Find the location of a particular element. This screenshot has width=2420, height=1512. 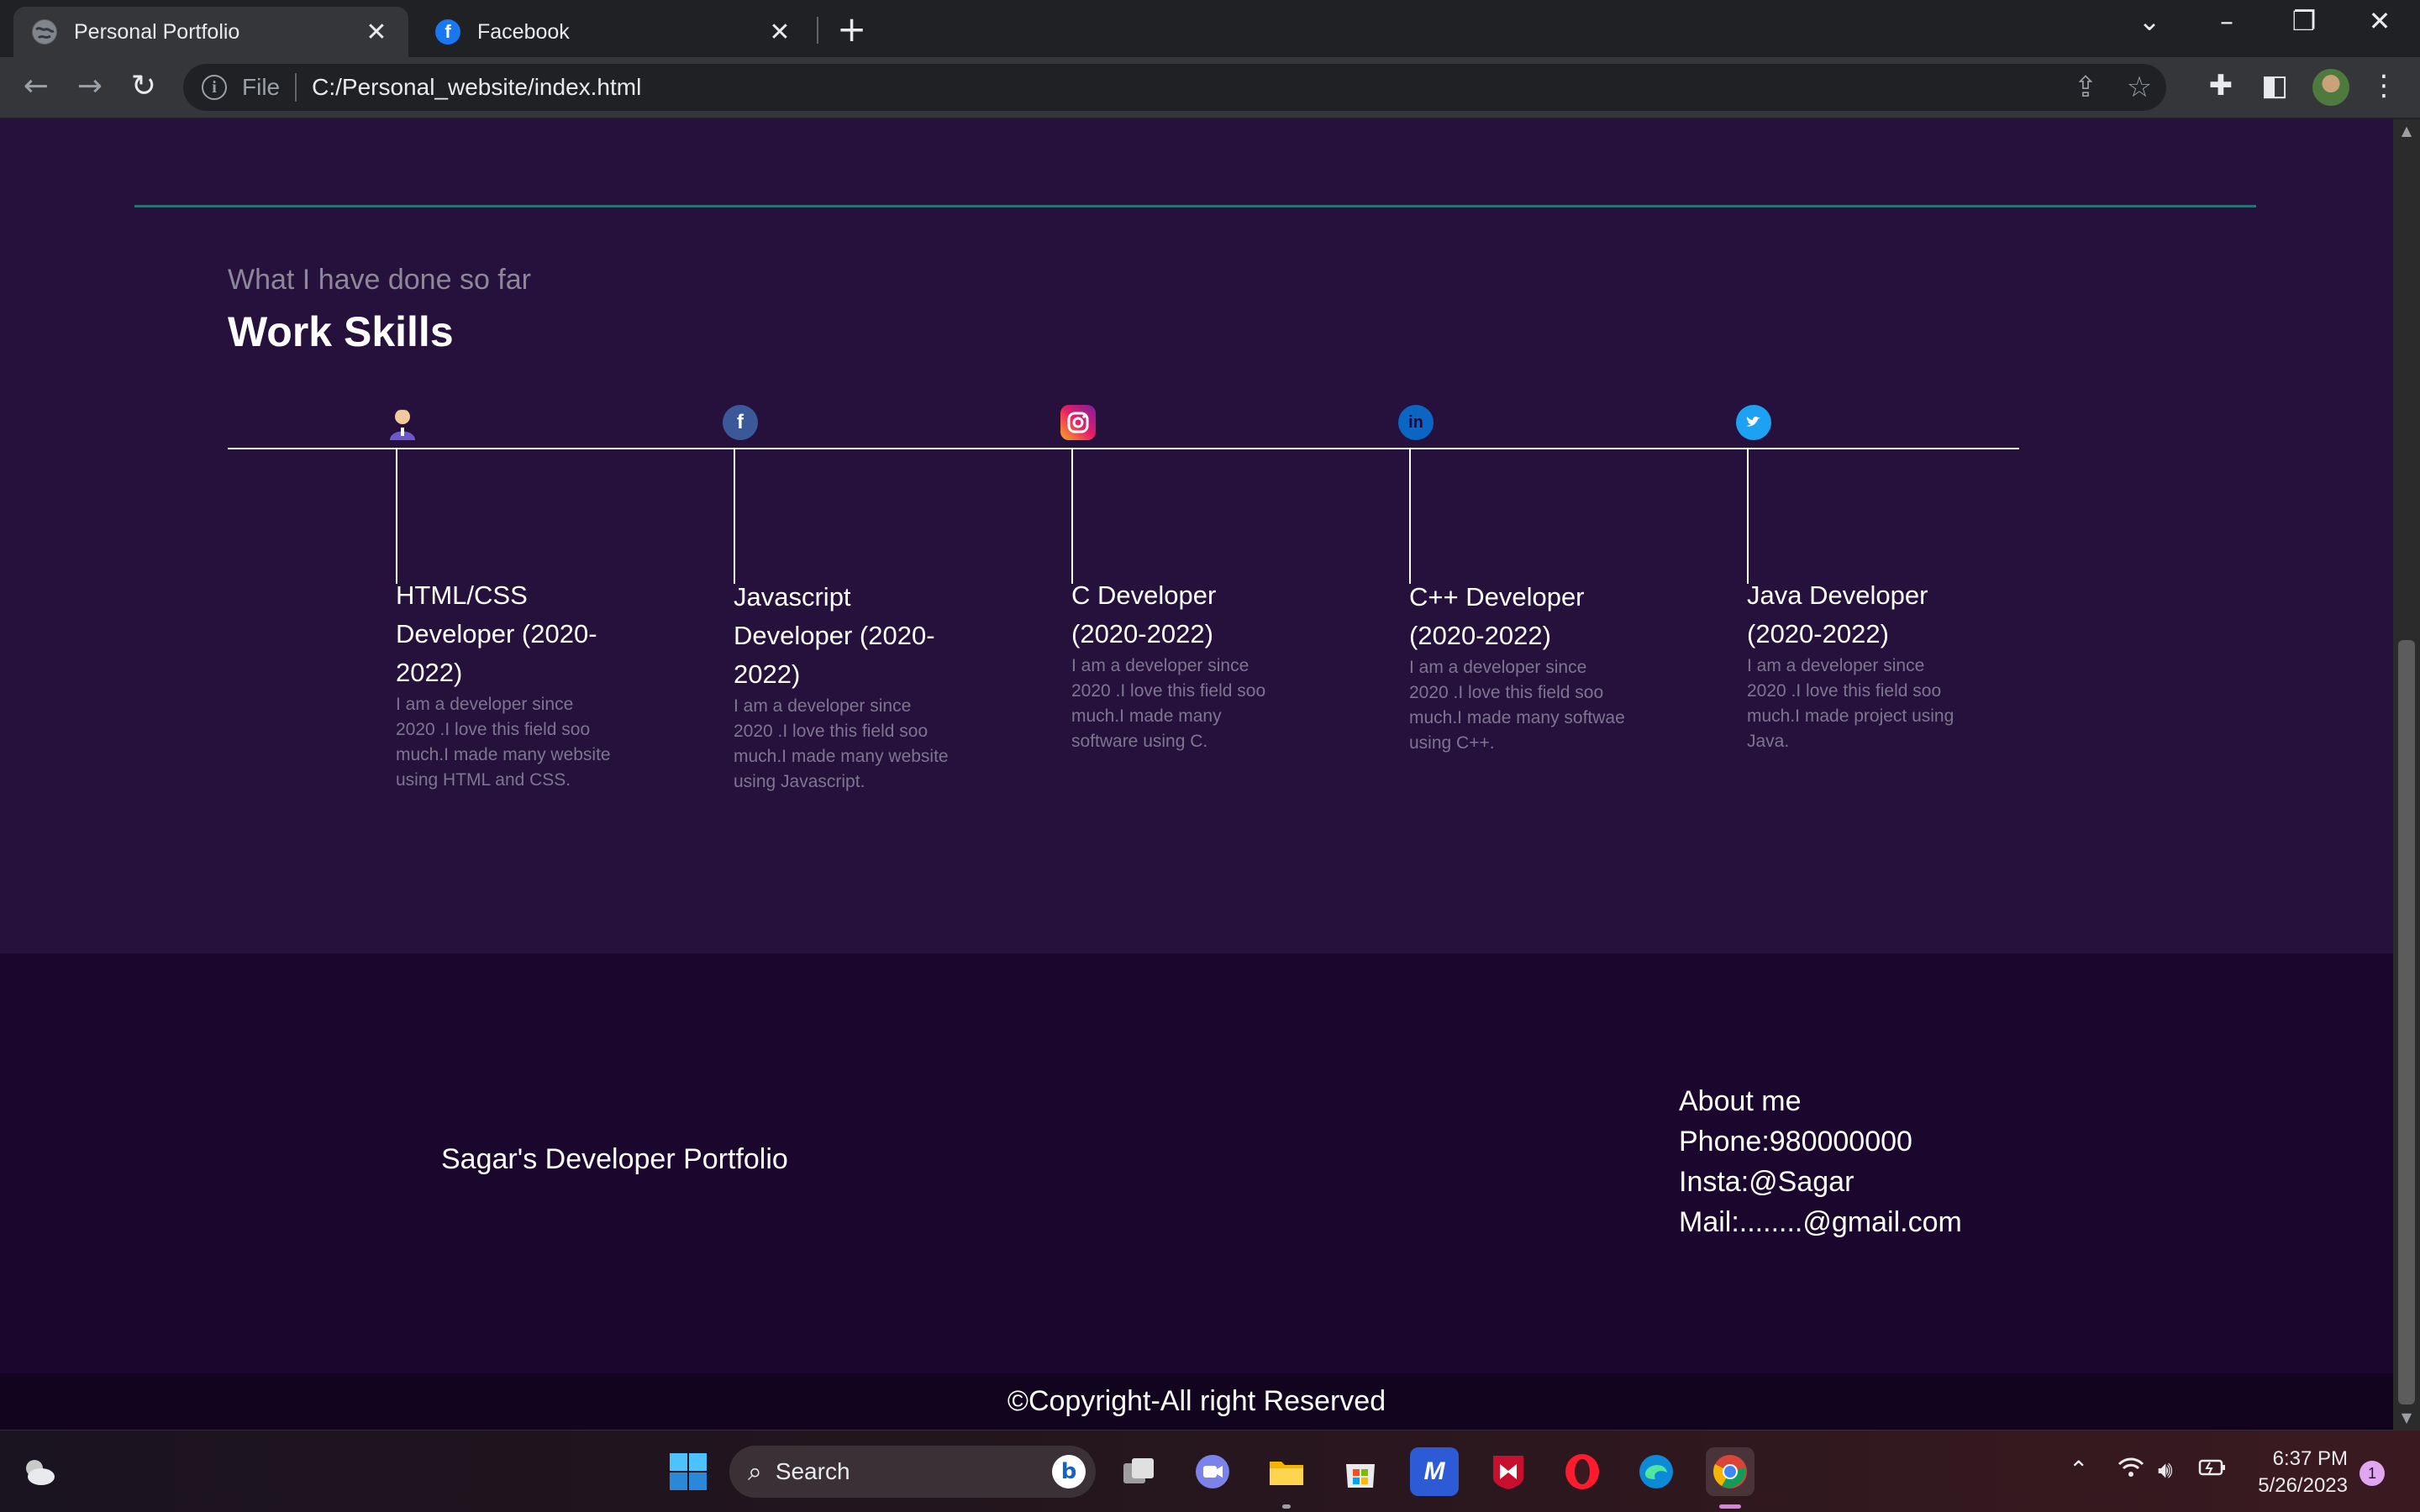

chrome-icon is located at coordinates (1730, 1471).